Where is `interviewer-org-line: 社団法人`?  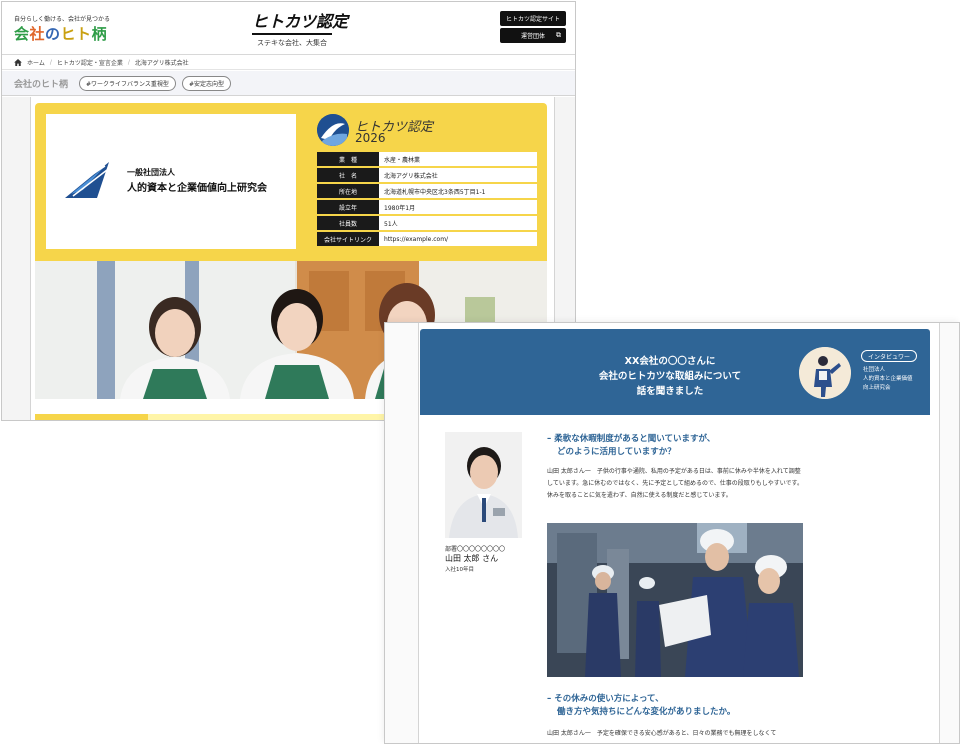
interviewer-org-line: 社団法人 is located at coordinates (874, 370).